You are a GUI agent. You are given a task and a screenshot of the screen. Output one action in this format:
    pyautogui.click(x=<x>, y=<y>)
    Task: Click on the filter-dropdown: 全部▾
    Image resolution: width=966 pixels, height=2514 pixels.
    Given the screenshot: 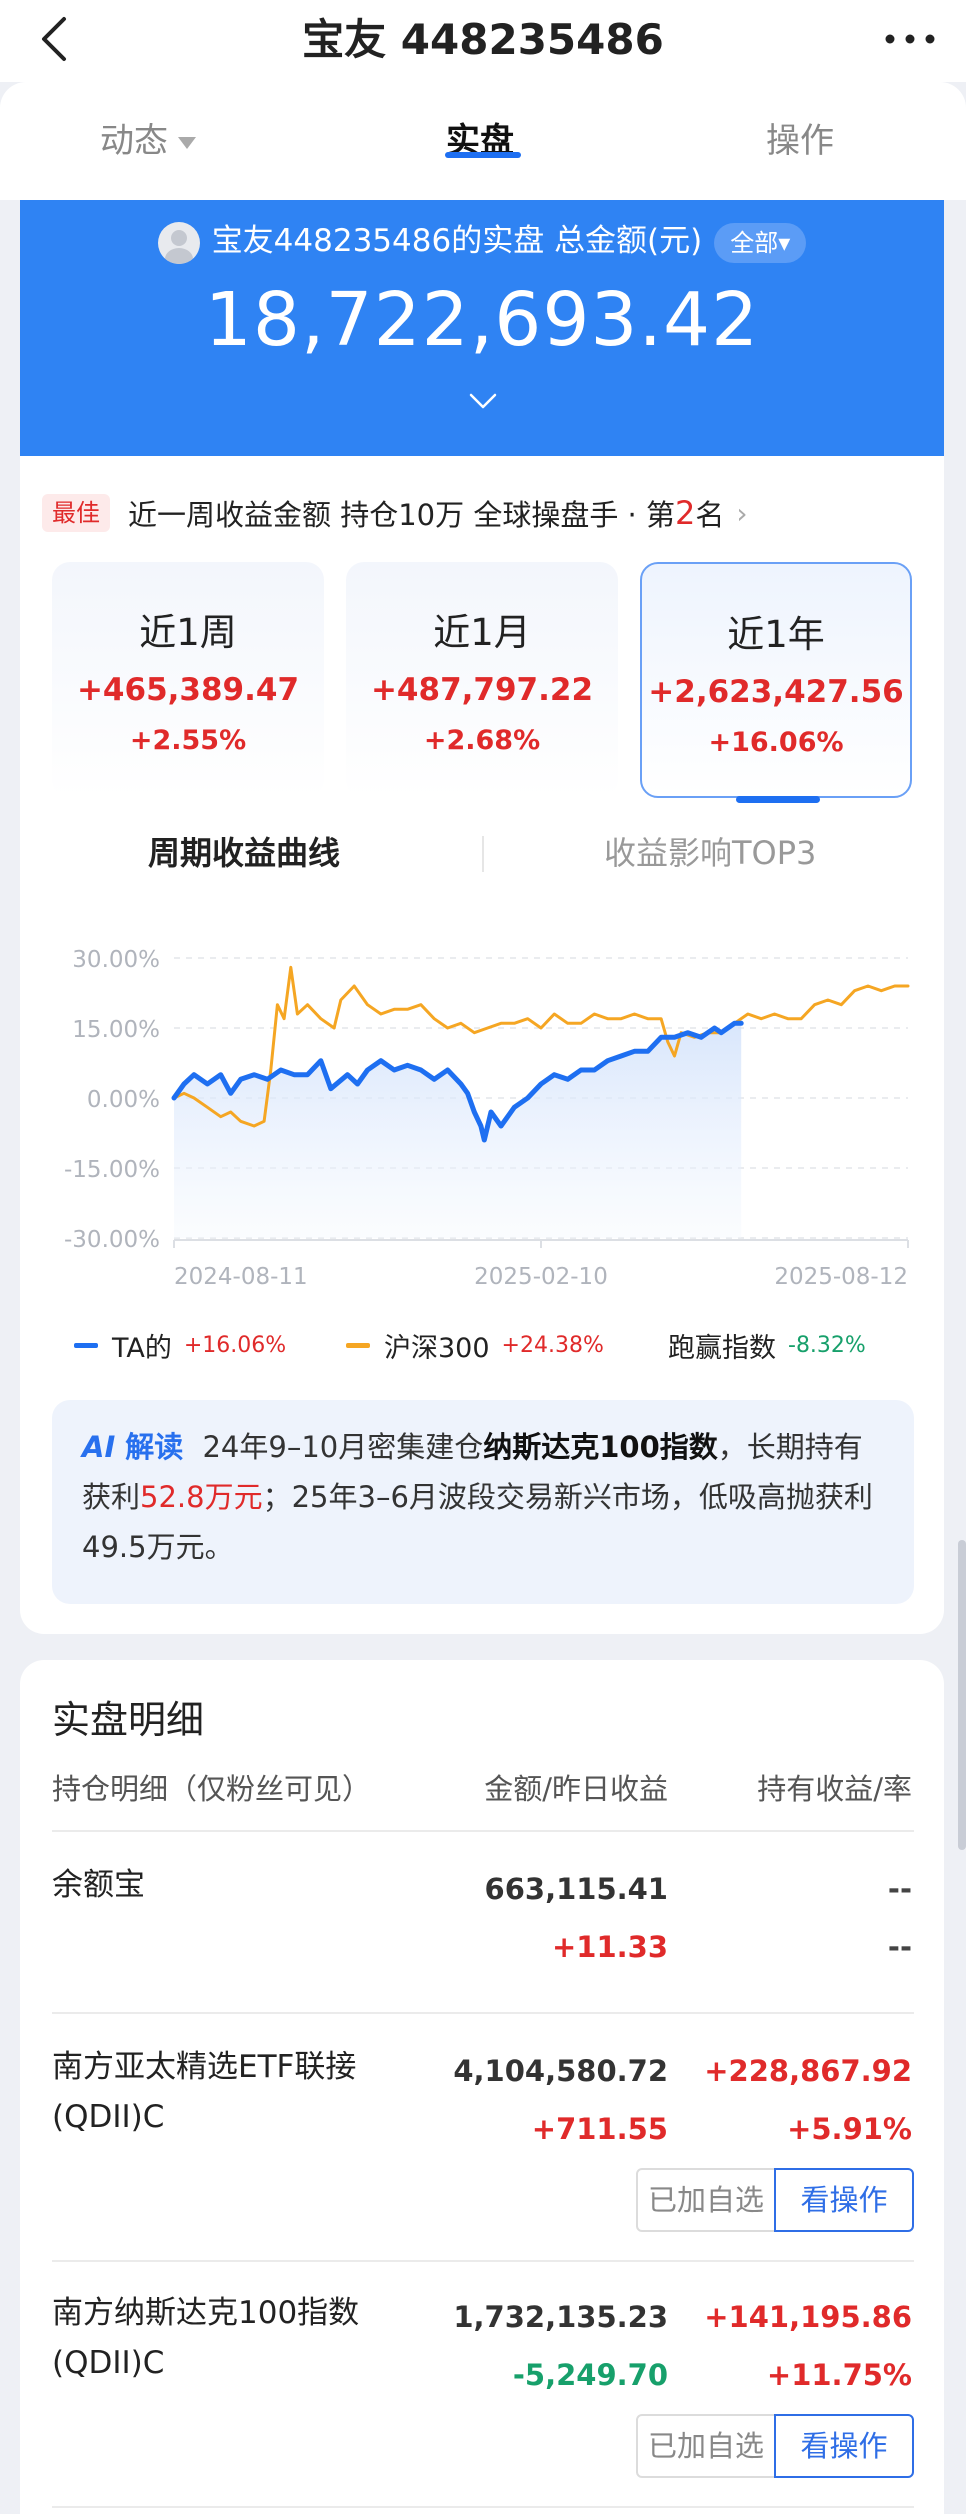 What is the action you would take?
    pyautogui.click(x=760, y=242)
    